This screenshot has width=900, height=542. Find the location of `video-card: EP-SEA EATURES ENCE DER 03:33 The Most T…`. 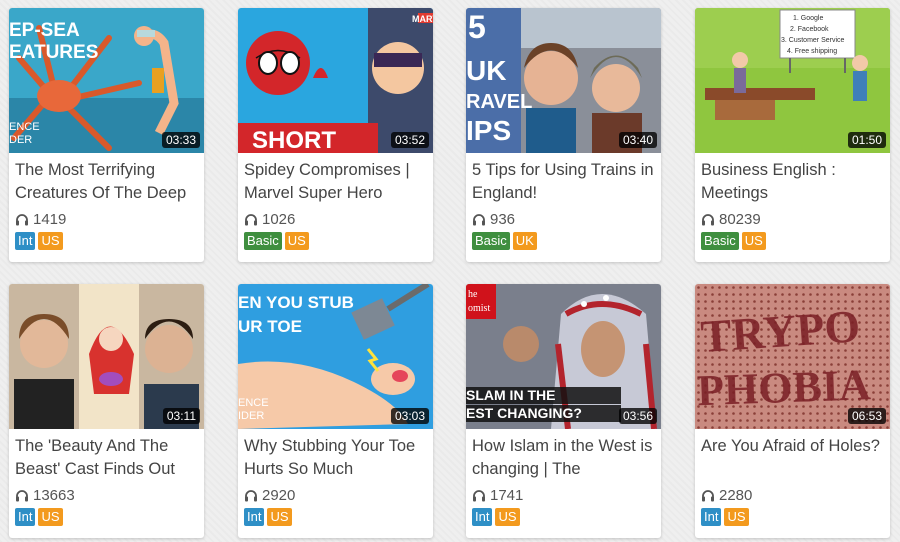

video-card: EP-SEA EATURES ENCE DER 03:33 The Most T… is located at coordinates (106, 135).